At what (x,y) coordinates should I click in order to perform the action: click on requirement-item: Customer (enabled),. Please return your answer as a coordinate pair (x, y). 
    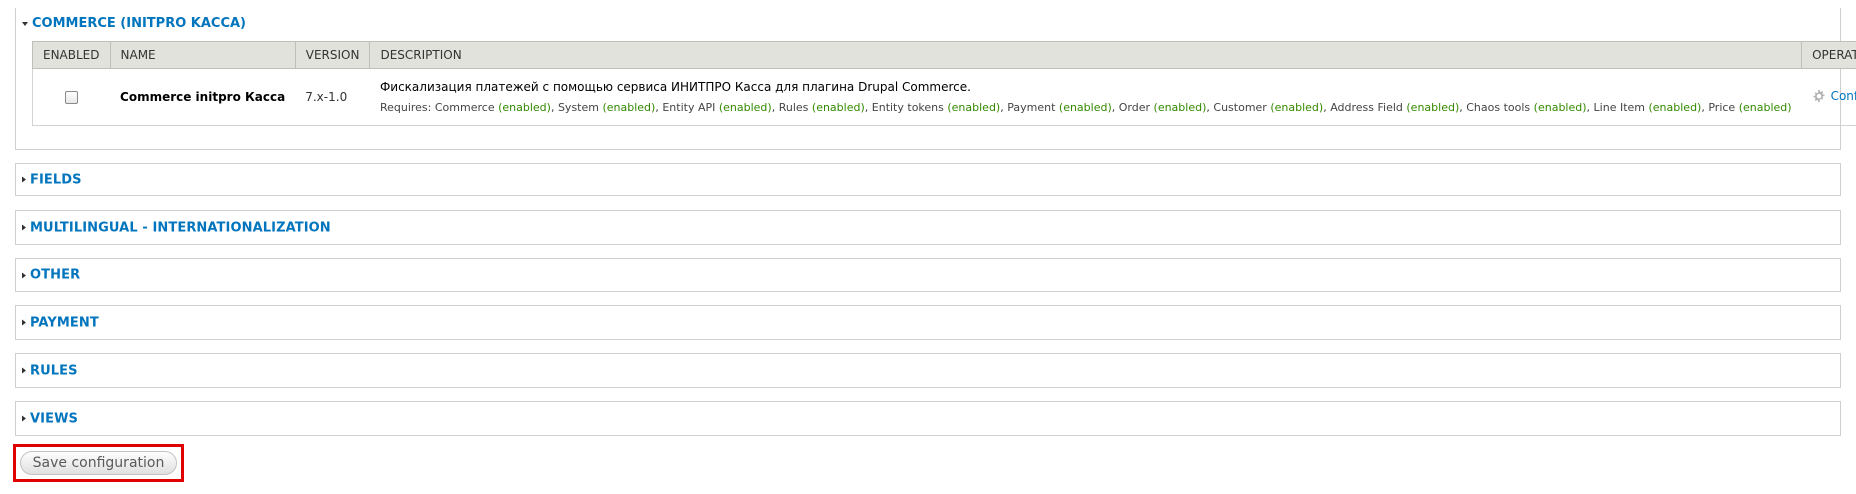
    Looking at the image, I should click on (1272, 107).